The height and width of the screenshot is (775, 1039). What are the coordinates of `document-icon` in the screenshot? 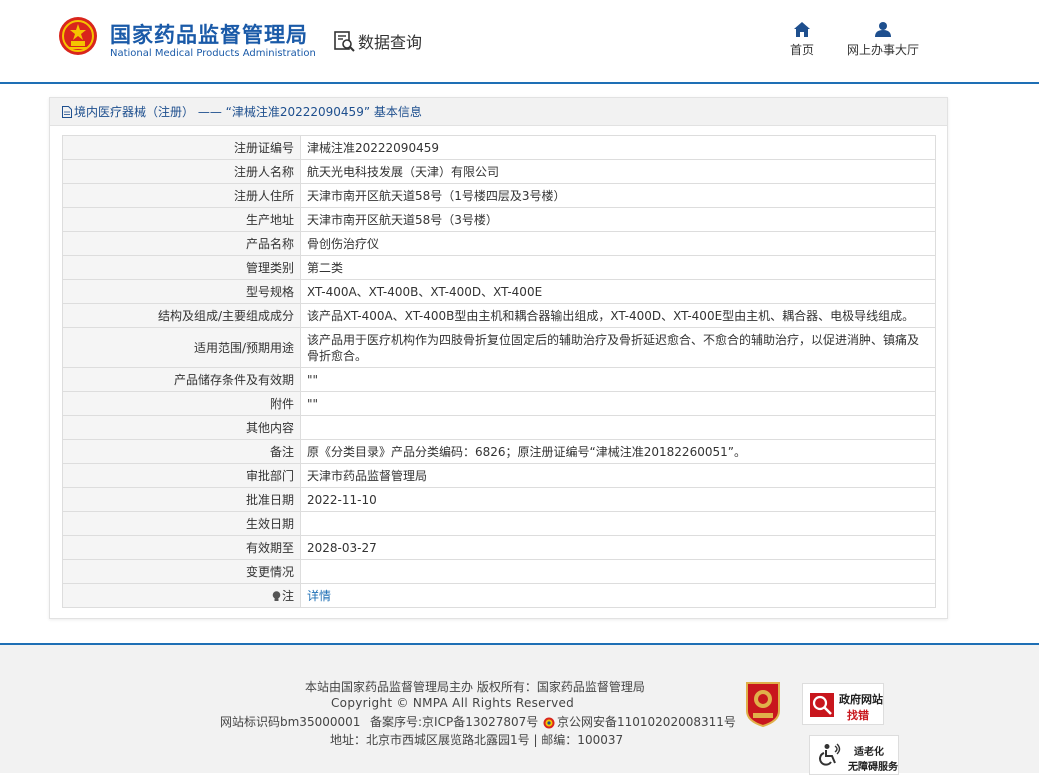 It's located at (67, 112).